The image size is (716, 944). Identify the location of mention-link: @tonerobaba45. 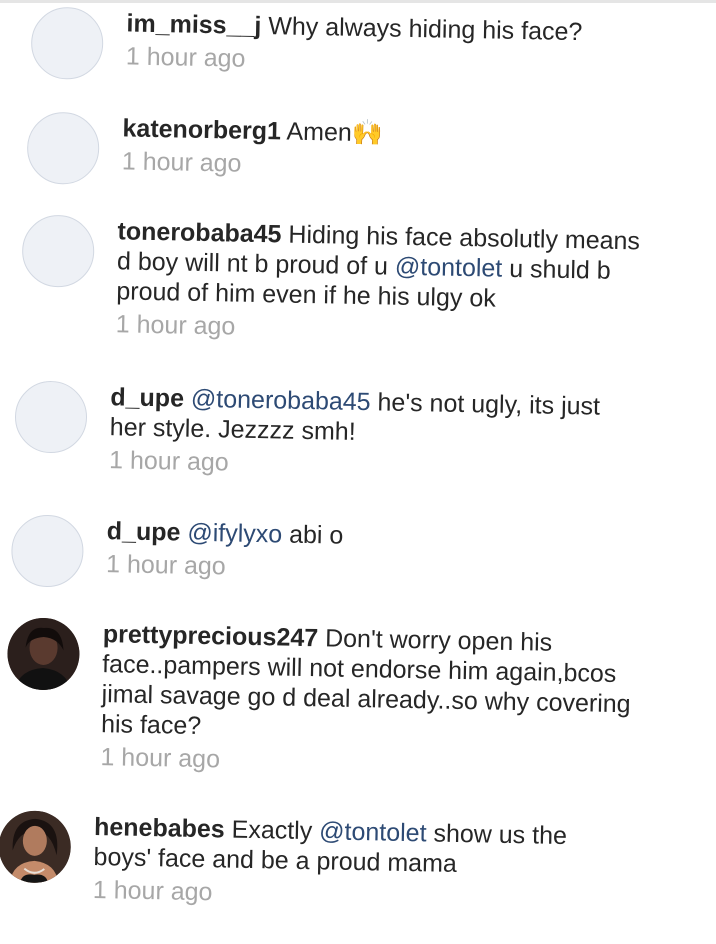
(281, 400).